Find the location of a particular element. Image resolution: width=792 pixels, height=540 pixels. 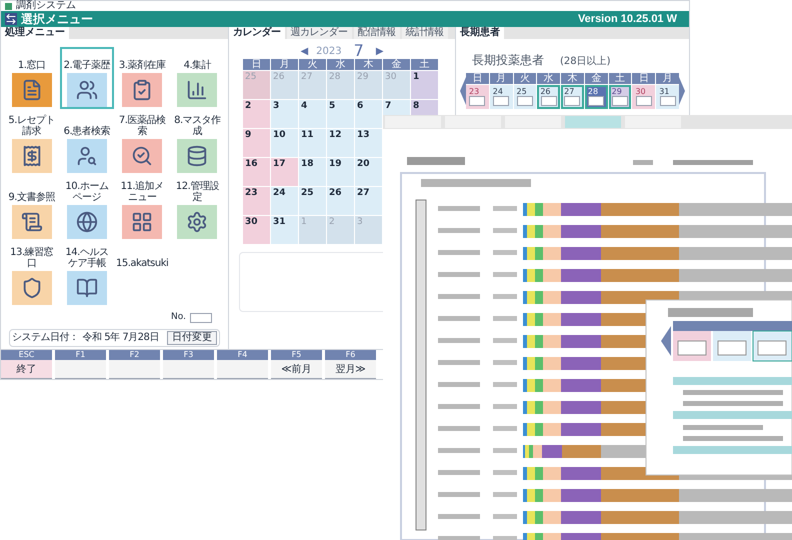

calendar-day: 23 is located at coordinates (256, 201).